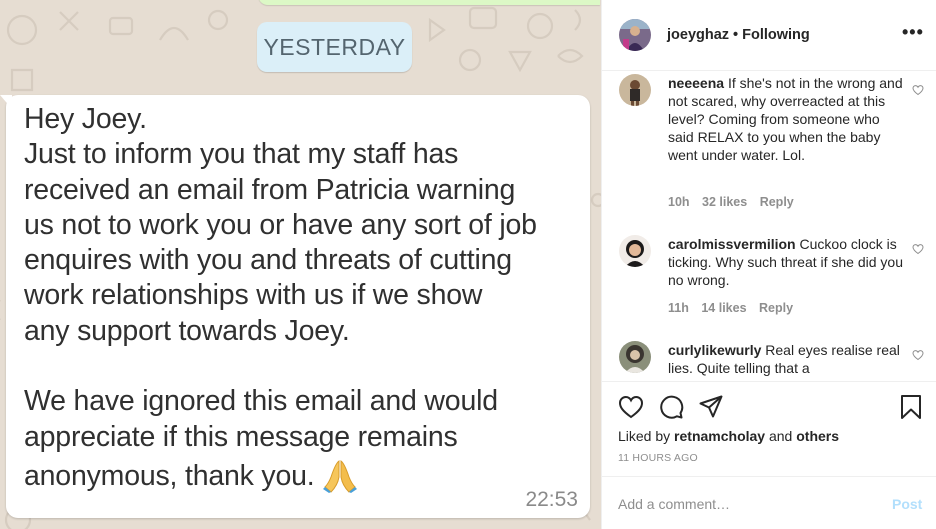 This screenshot has height=529, width=936. I want to click on comment-username: curlylikewurly, so click(714, 350).